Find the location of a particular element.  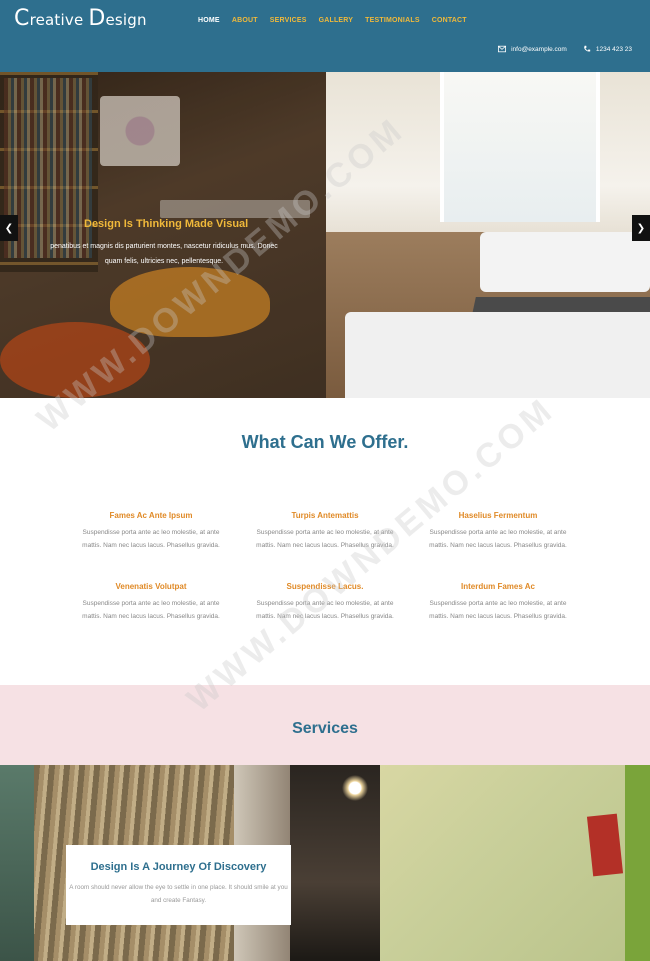

email-text: info@example.com is located at coordinates (539, 49).